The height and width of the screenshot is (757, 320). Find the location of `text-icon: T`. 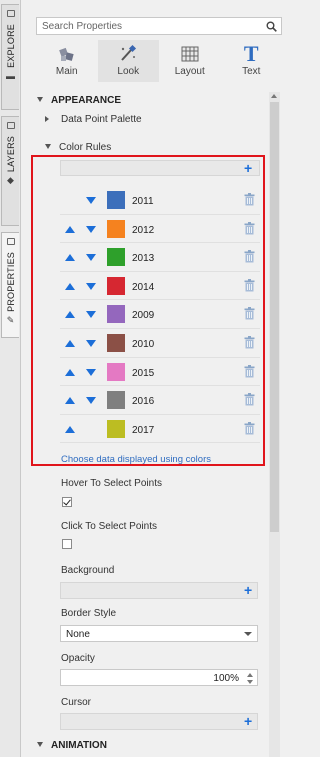

text-icon: T is located at coordinates (251, 53).